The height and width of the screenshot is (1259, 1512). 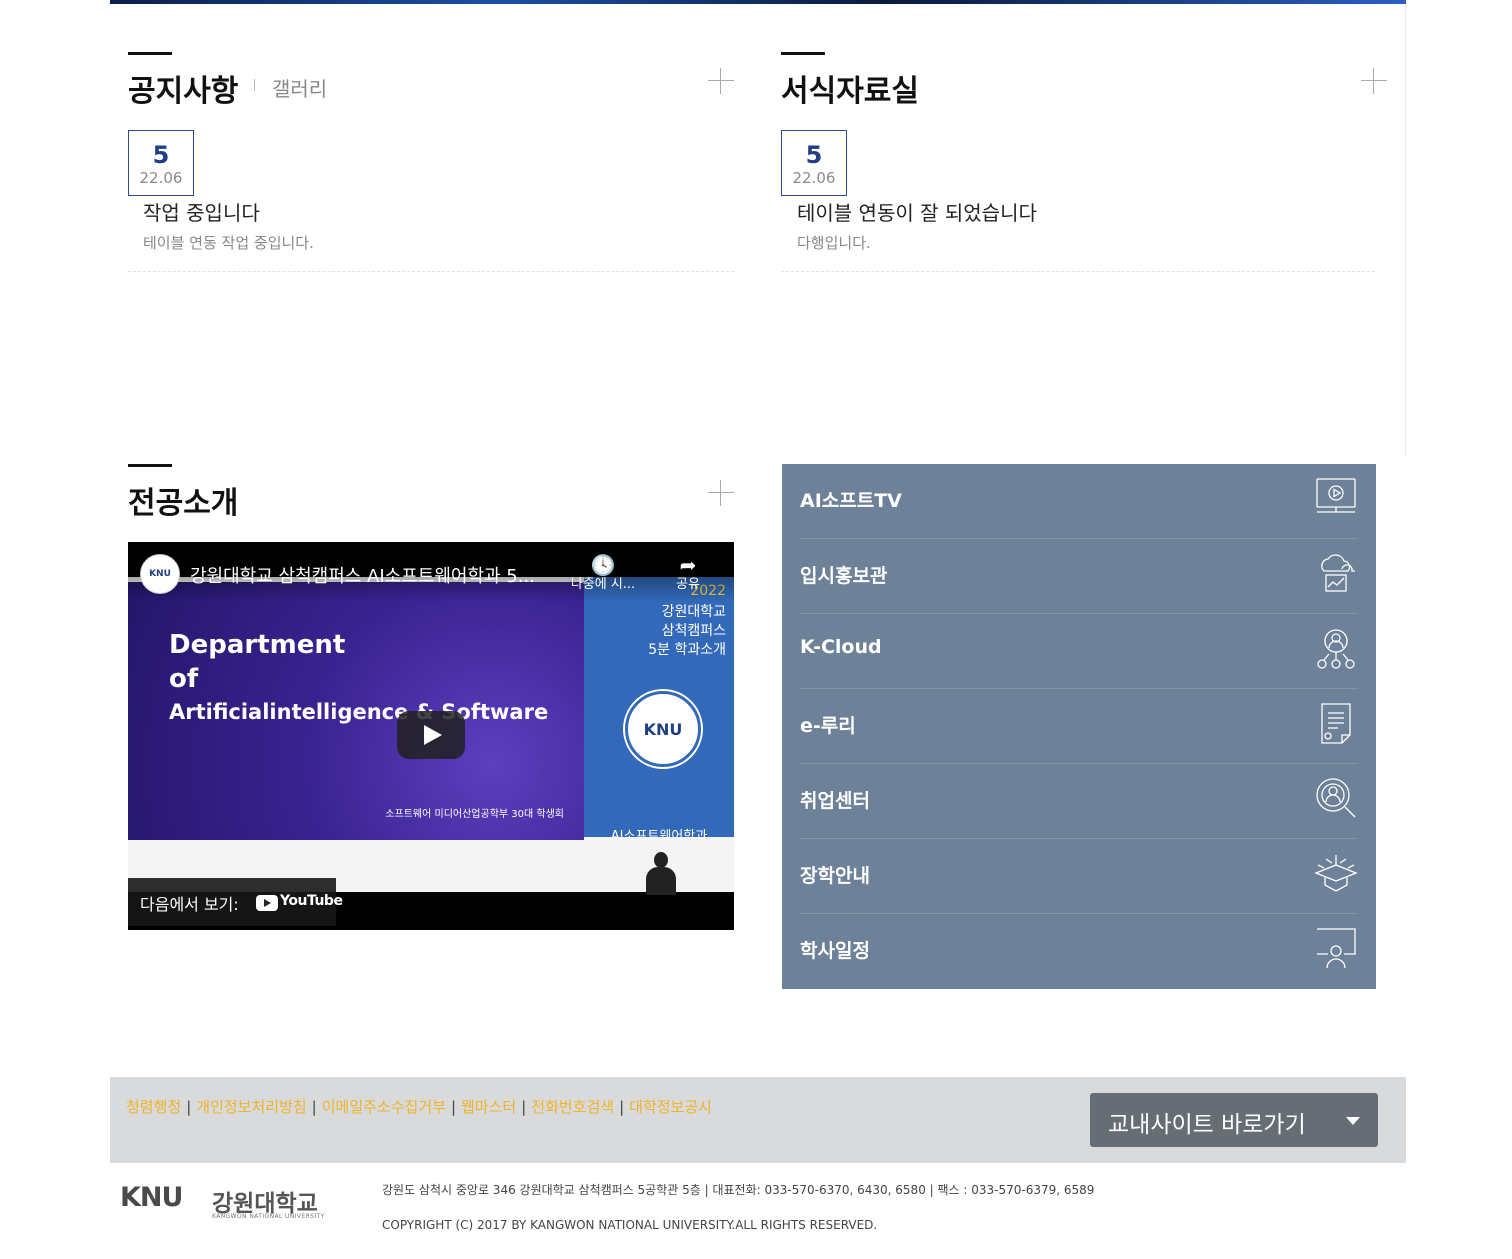 I want to click on watch-on-youtube-button: 다음에서 보기: YouTube, so click(x=235, y=902).